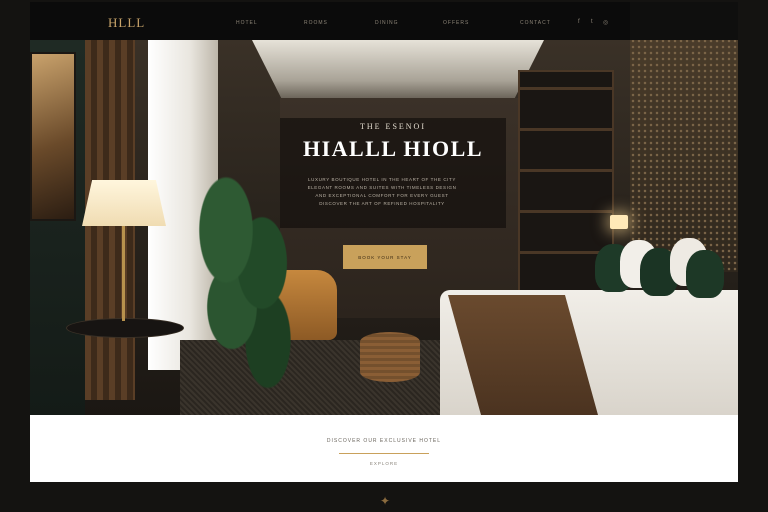  Describe the element at coordinates (398, 69) in the screenshot. I see `ceiling` at that location.